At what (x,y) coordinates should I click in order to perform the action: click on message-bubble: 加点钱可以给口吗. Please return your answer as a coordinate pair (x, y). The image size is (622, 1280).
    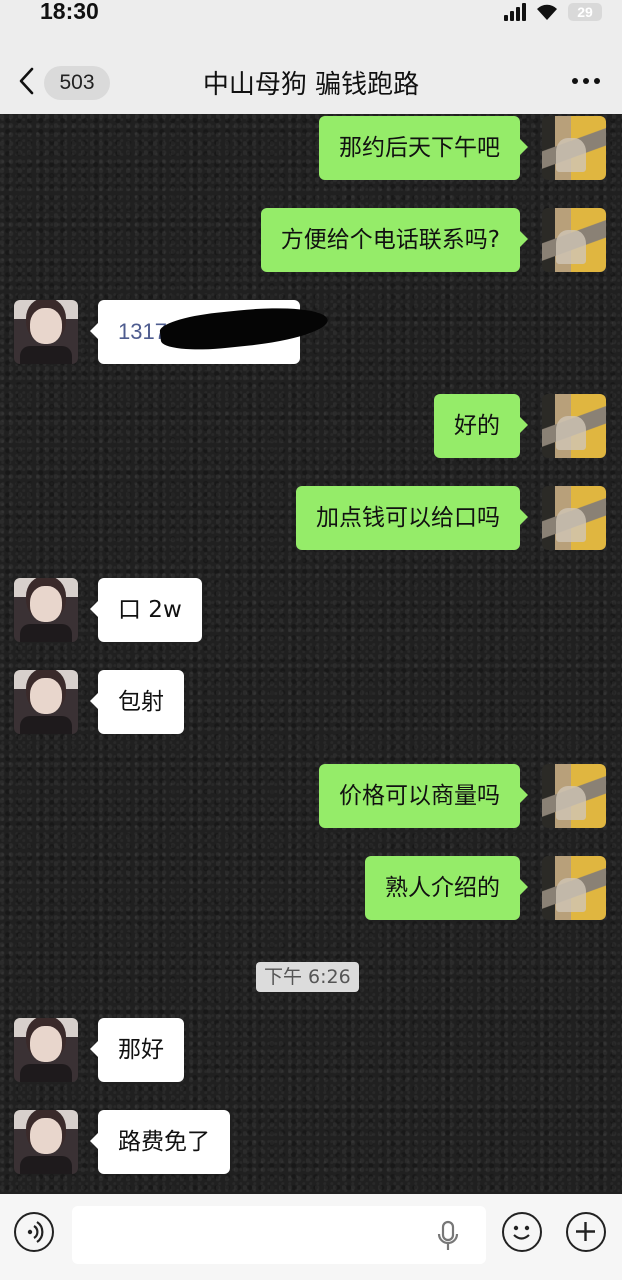
    Looking at the image, I should click on (412, 518).